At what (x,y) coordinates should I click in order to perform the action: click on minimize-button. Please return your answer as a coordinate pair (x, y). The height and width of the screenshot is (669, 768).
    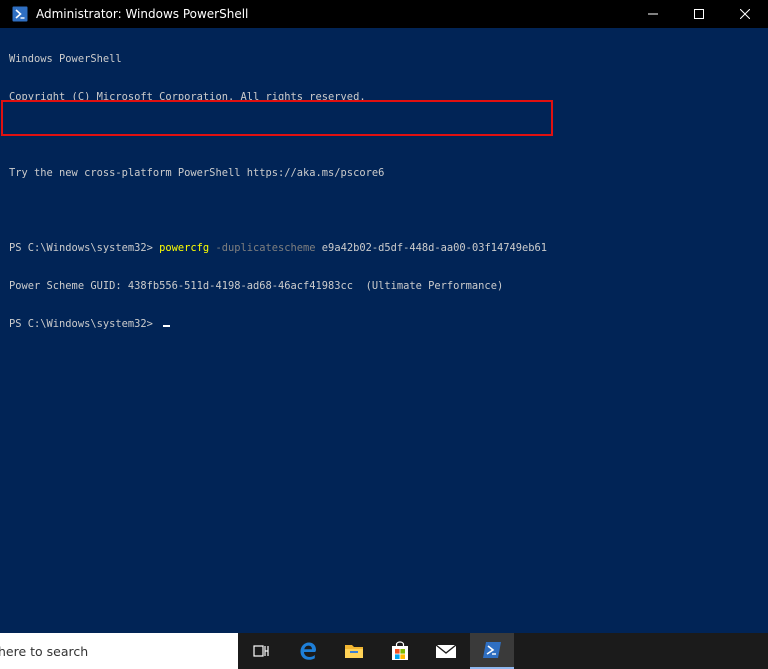
    Looking at the image, I should click on (653, 14).